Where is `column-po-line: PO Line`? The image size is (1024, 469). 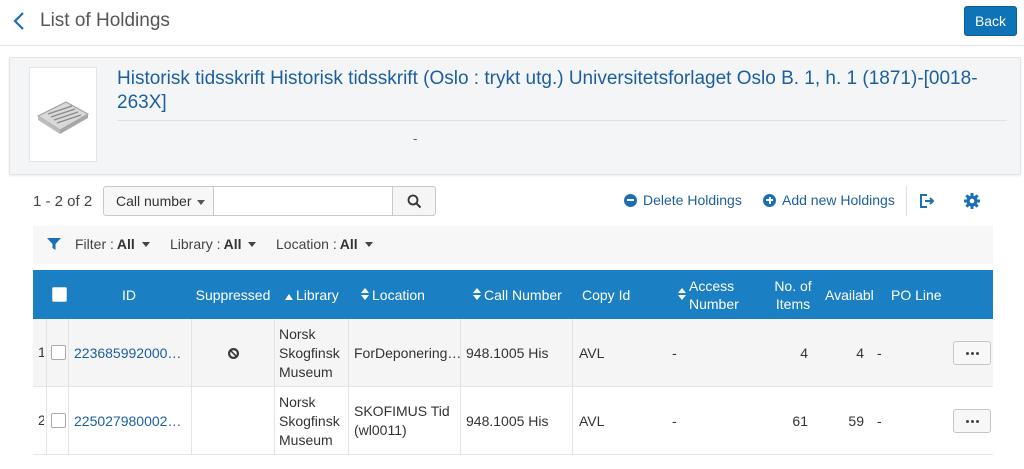 column-po-line: PO Line is located at coordinates (921, 294).